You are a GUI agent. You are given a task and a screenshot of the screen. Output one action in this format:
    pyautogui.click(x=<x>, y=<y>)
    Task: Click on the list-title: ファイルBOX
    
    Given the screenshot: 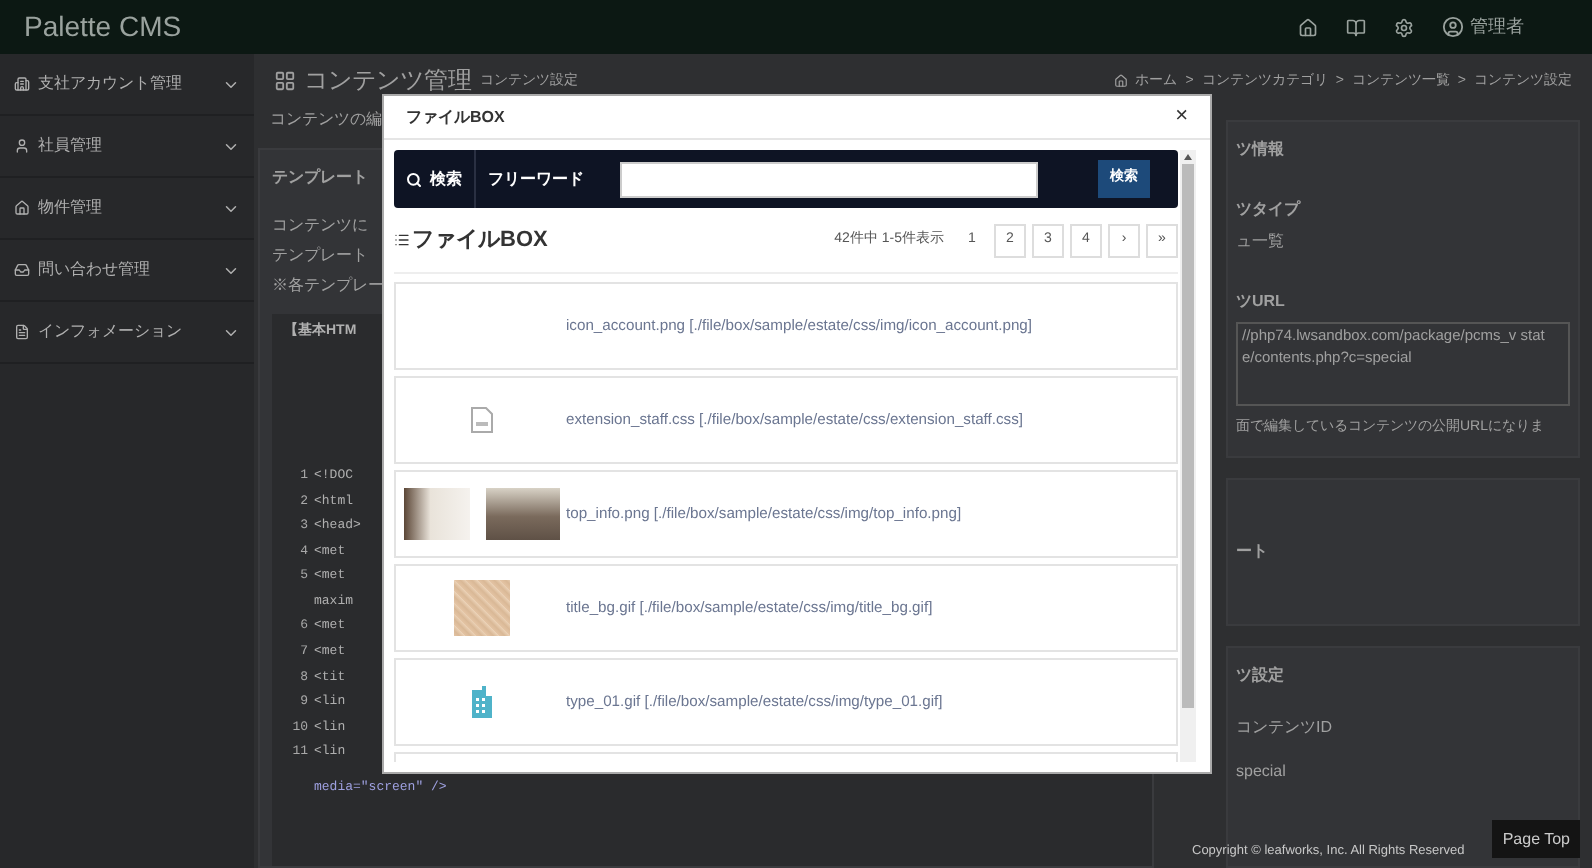 What is the action you would take?
    pyautogui.click(x=480, y=240)
    